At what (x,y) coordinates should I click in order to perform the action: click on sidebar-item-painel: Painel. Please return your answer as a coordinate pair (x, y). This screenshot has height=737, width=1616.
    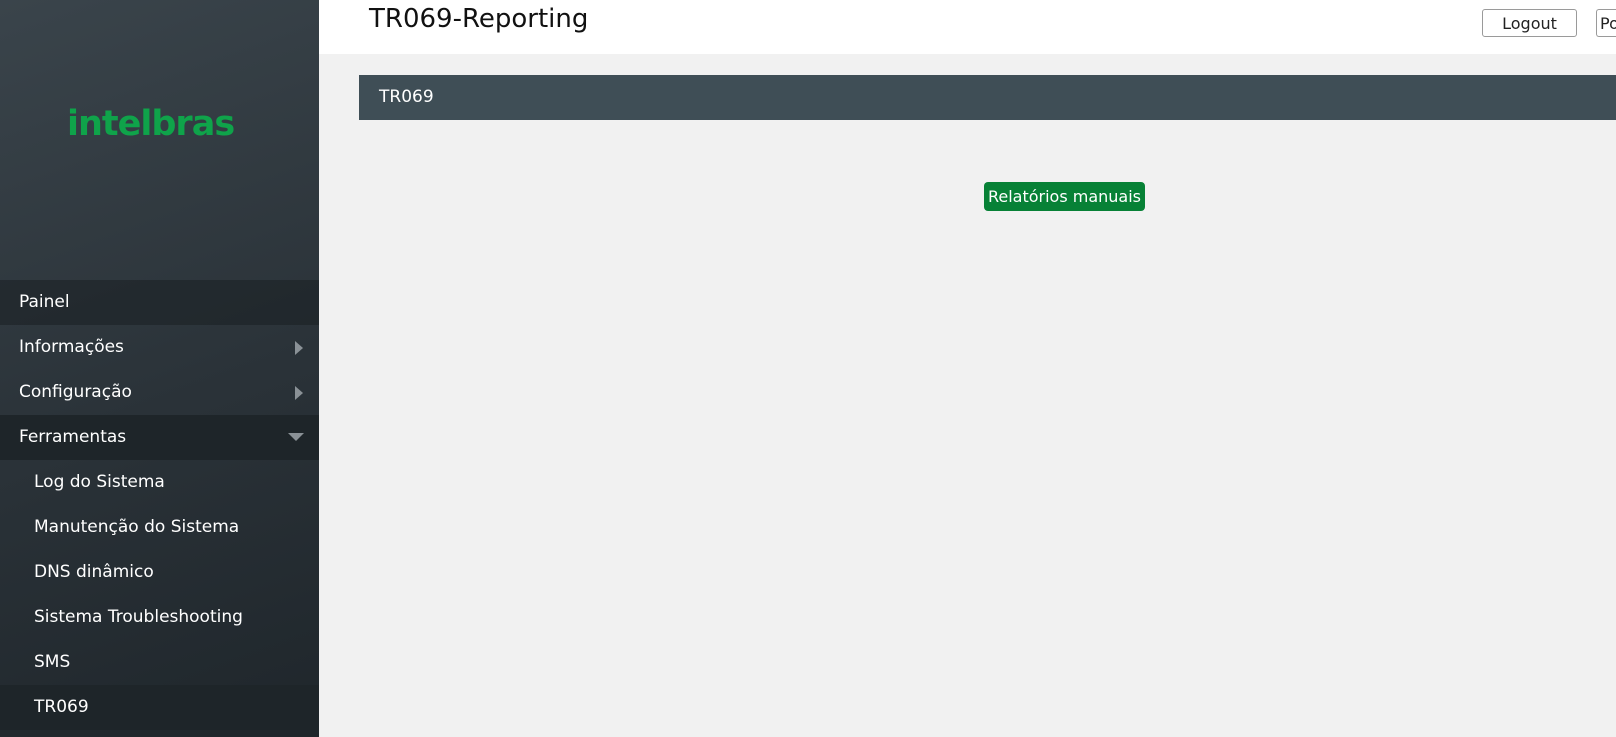
    Looking at the image, I should click on (159, 302).